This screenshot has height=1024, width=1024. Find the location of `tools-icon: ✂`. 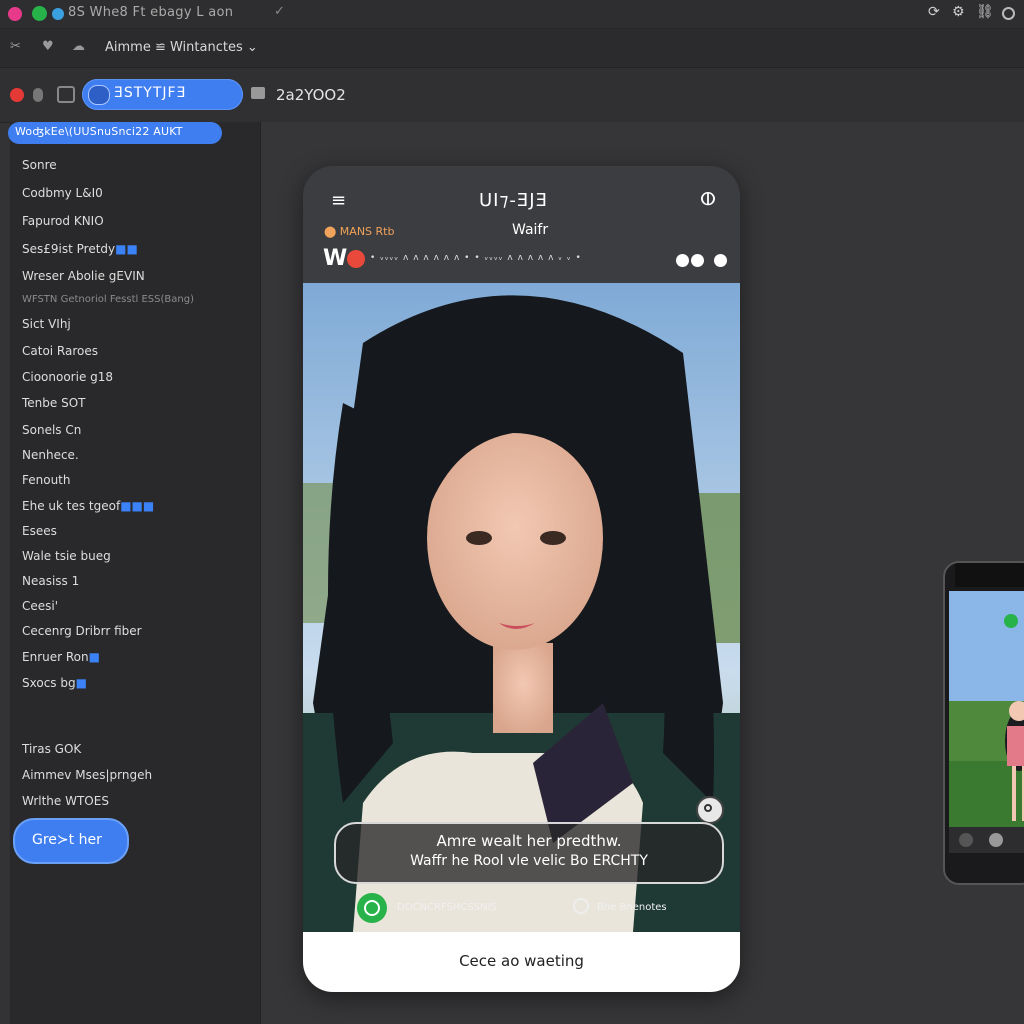

tools-icon: ✂ is located at coordinates (15, 46).